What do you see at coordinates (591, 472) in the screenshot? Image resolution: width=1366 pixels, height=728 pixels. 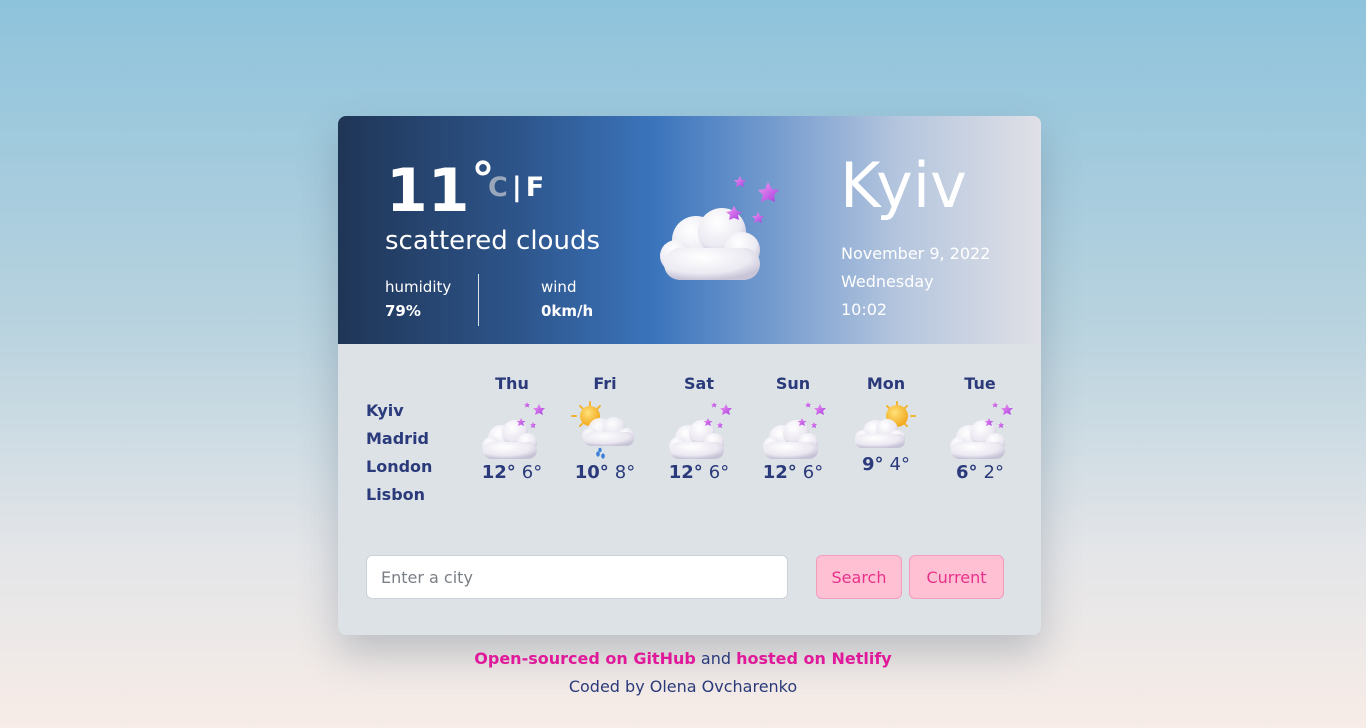 I see `forecast-max: 10°` at bounding box center [591, 472].